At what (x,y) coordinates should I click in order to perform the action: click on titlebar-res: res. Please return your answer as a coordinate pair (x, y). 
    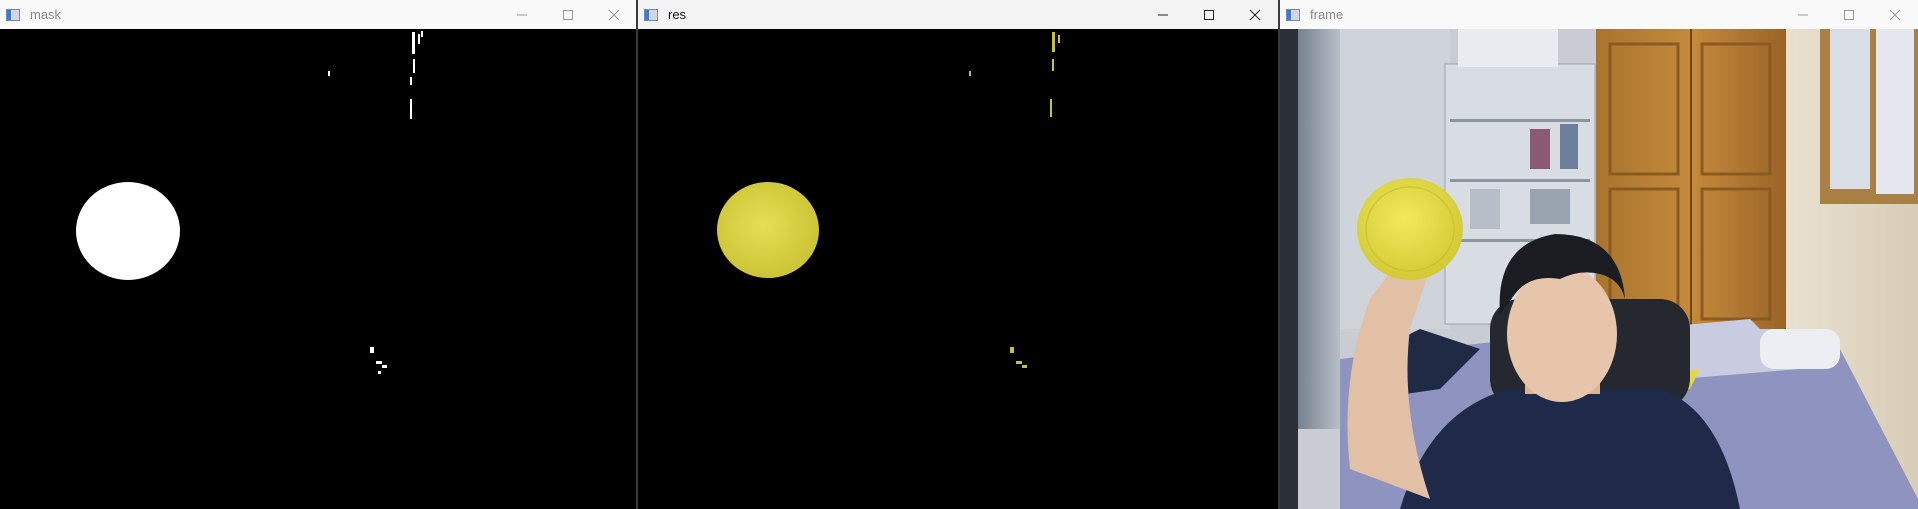
    Looking at the image, I should click on (958, 14).